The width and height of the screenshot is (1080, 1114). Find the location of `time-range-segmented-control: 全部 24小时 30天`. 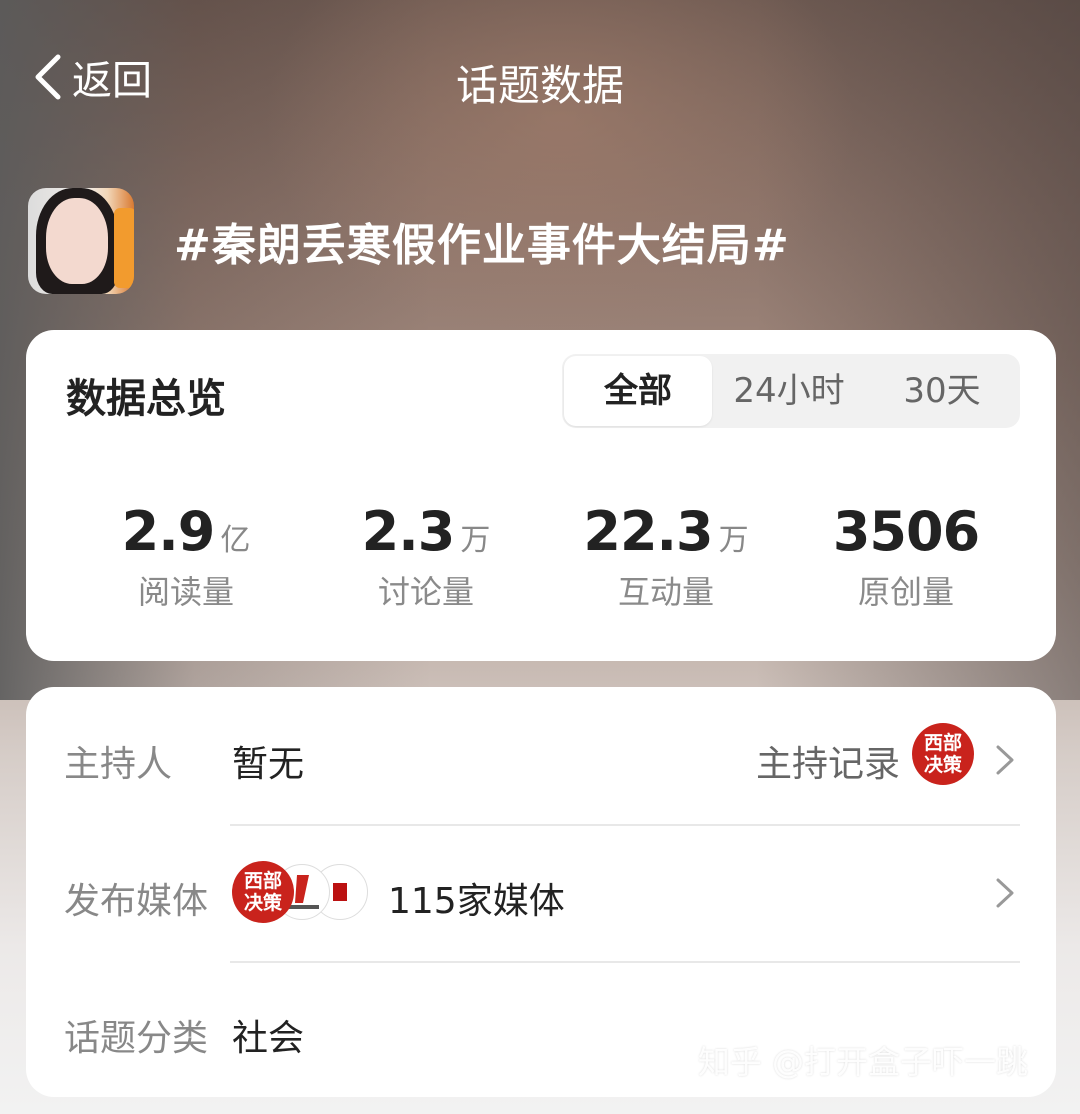

time-range-segmented-control: 全部 24小时 30天 is located at coordinates (791, 391).